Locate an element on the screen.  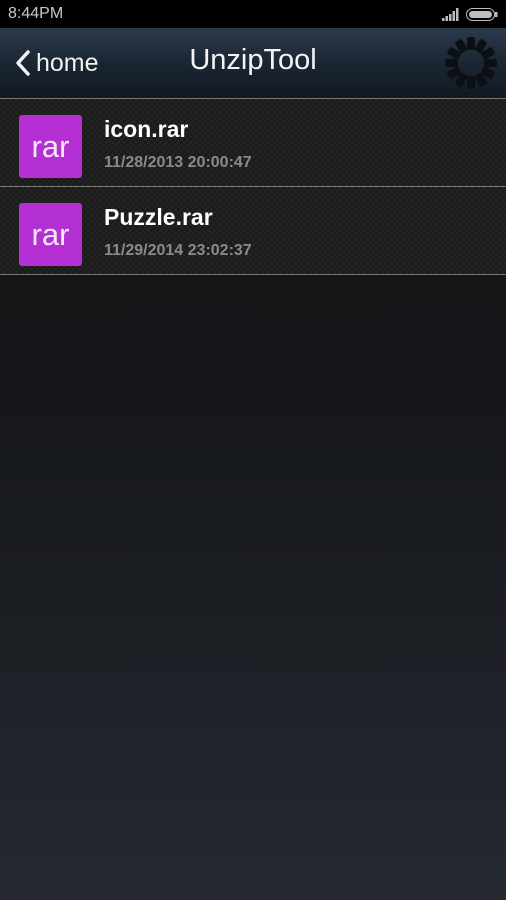
file-date: 11/29/2014 23:02:37 is located at coordinates (178, 250).